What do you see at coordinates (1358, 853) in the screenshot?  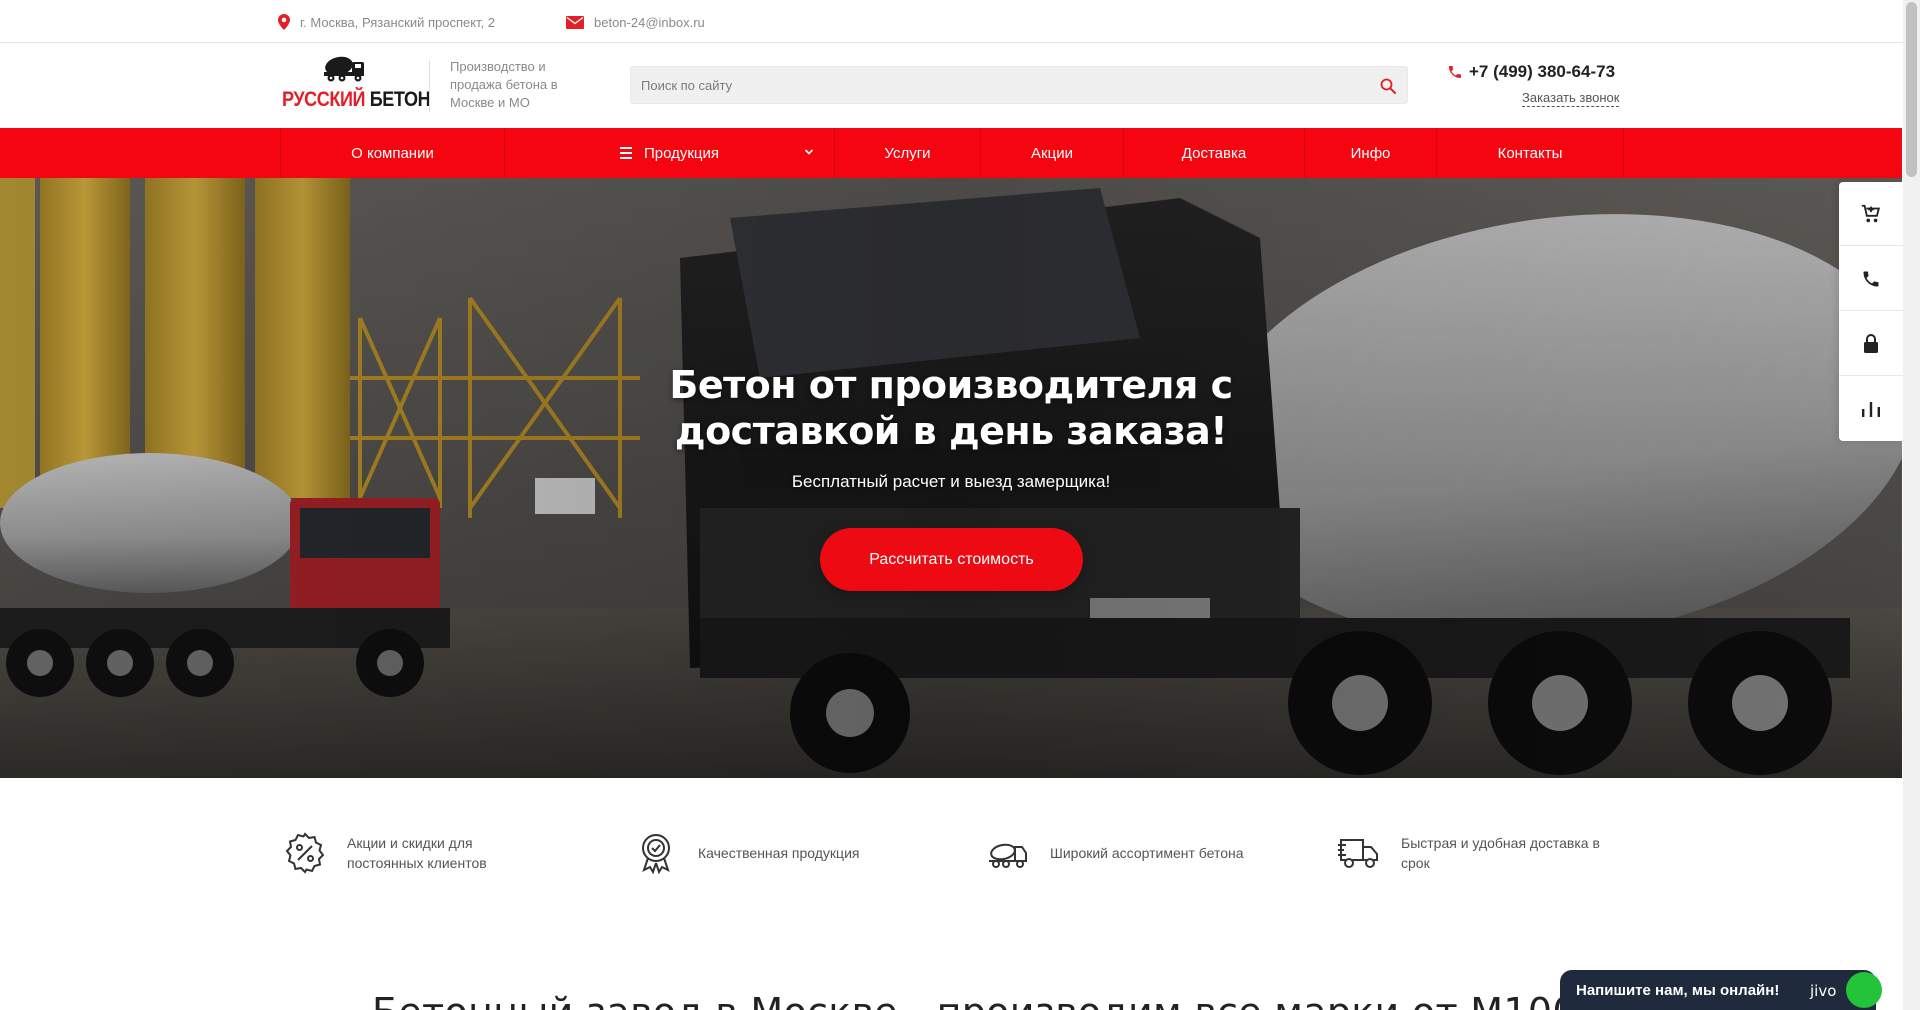 I see `delivery-truck-icon` at bounding box center [1358, 853].